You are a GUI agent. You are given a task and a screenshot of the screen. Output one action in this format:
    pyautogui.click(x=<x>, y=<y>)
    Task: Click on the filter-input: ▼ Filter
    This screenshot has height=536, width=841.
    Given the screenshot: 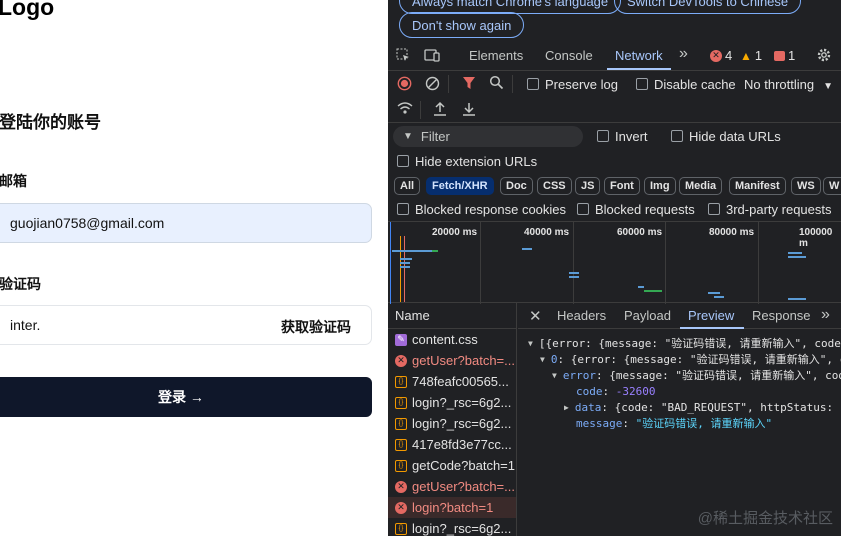 What is the action you would take?
    pyautogui.click(x=488, y=136)
    